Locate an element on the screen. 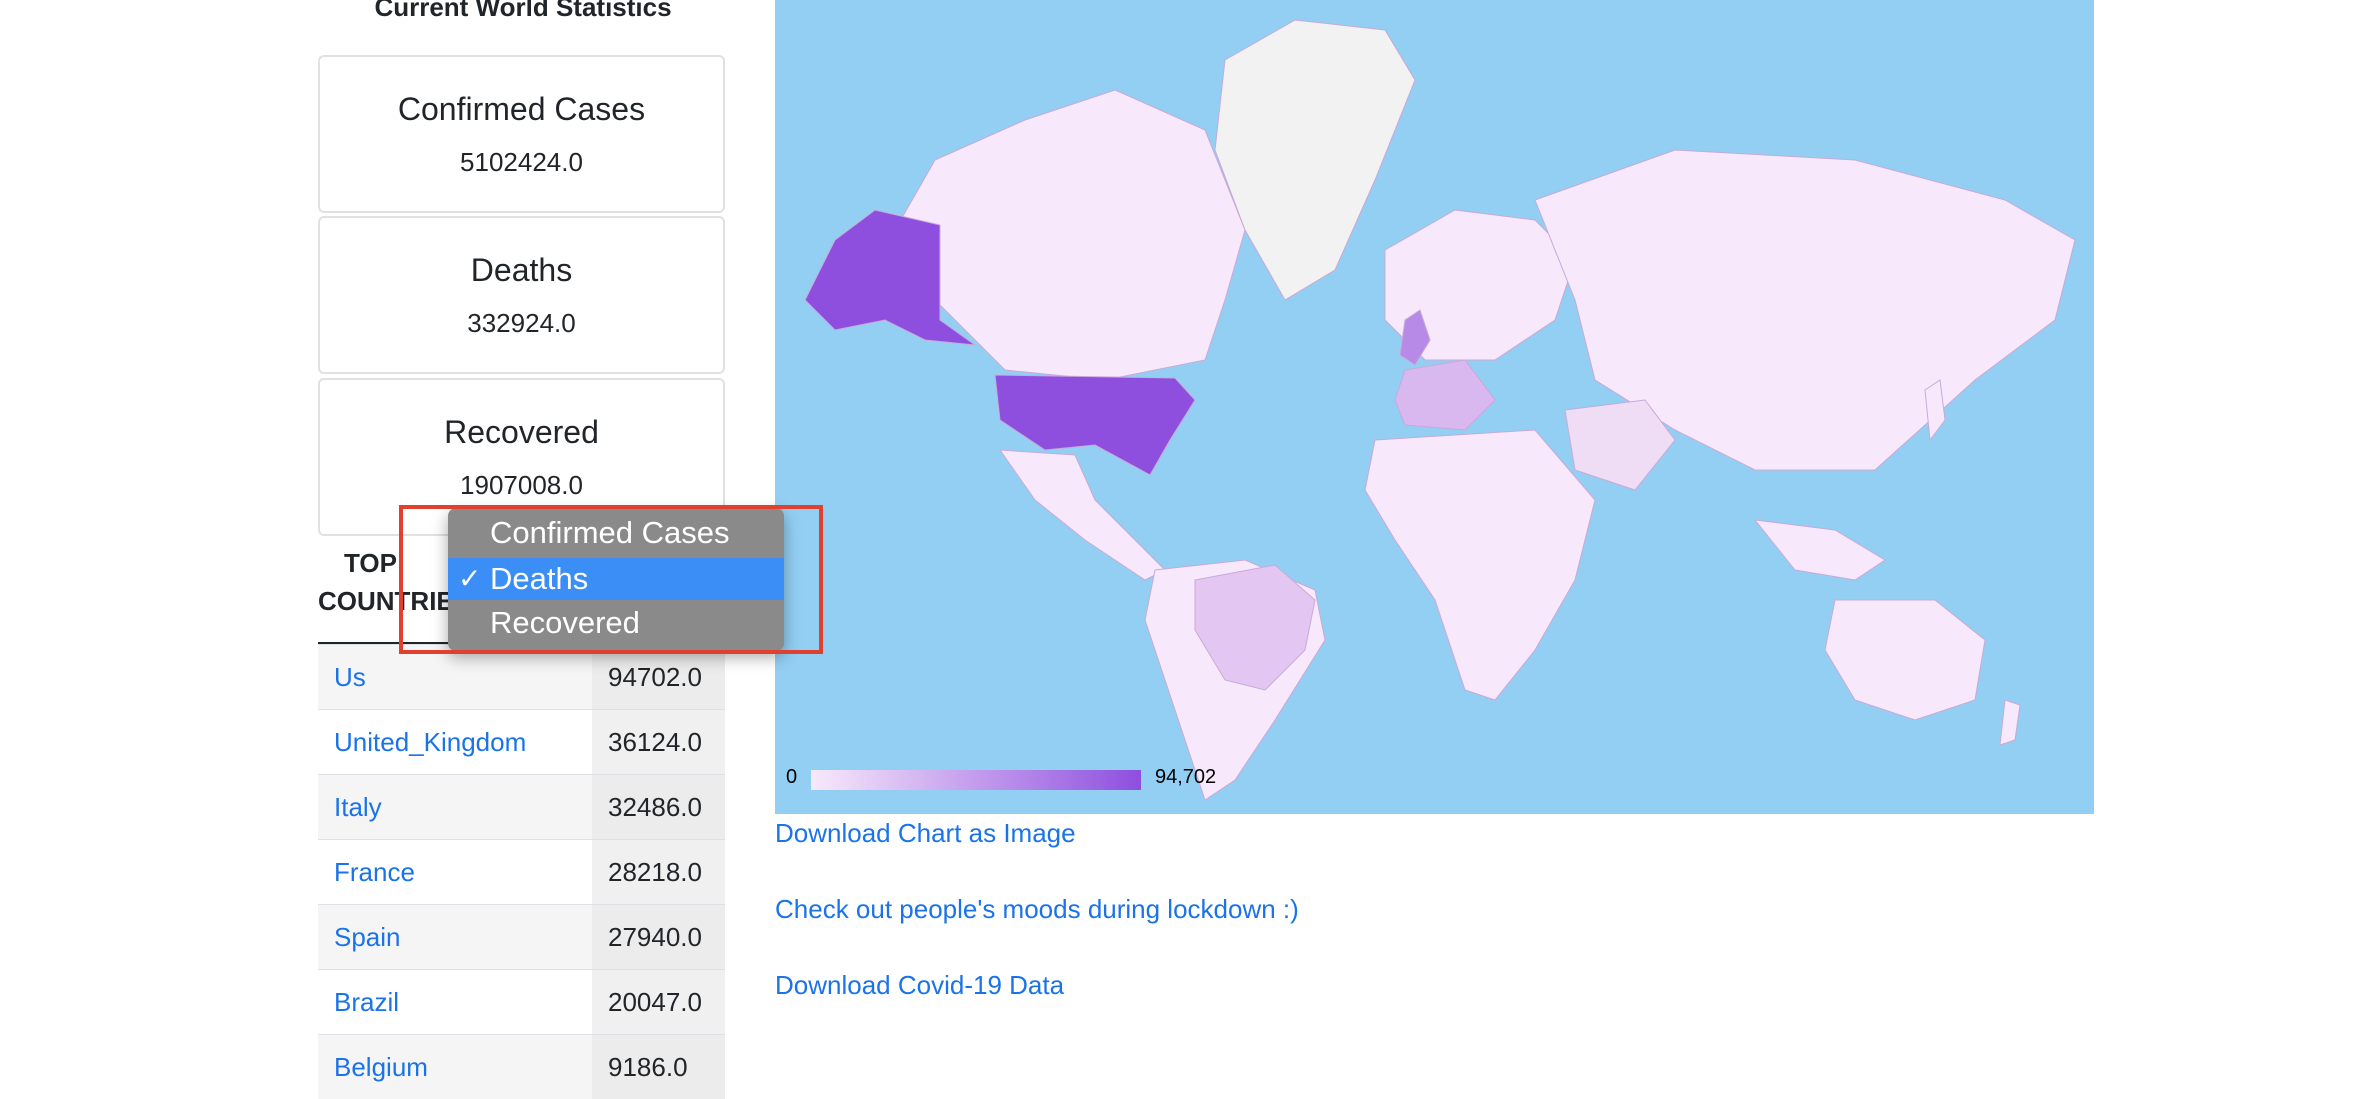  country-link: Spain is located at coordinates (367, 937).